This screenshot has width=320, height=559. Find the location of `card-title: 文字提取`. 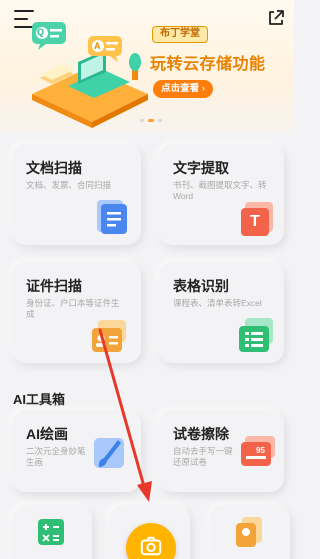

card-title: 文字提取 is located at coordinates (201, 168).